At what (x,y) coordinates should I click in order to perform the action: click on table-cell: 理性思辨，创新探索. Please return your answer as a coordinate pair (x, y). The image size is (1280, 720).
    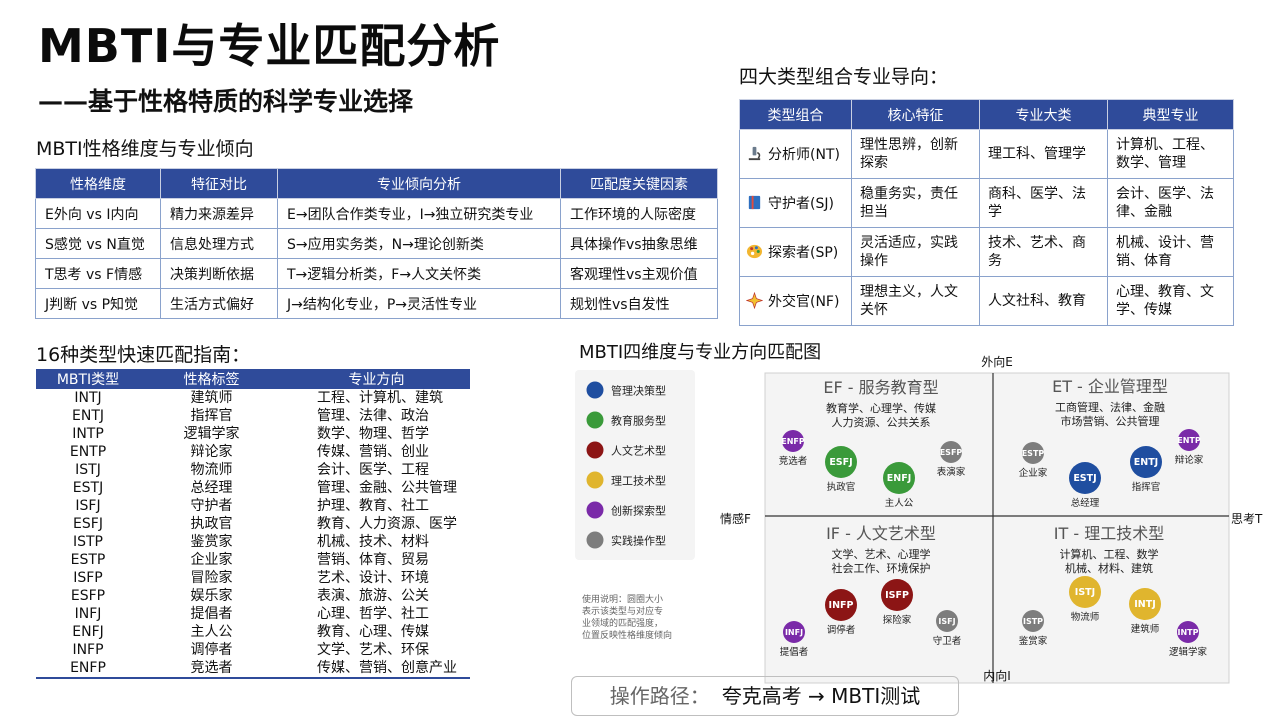
    Looking at the image, I should click on (915, 154).